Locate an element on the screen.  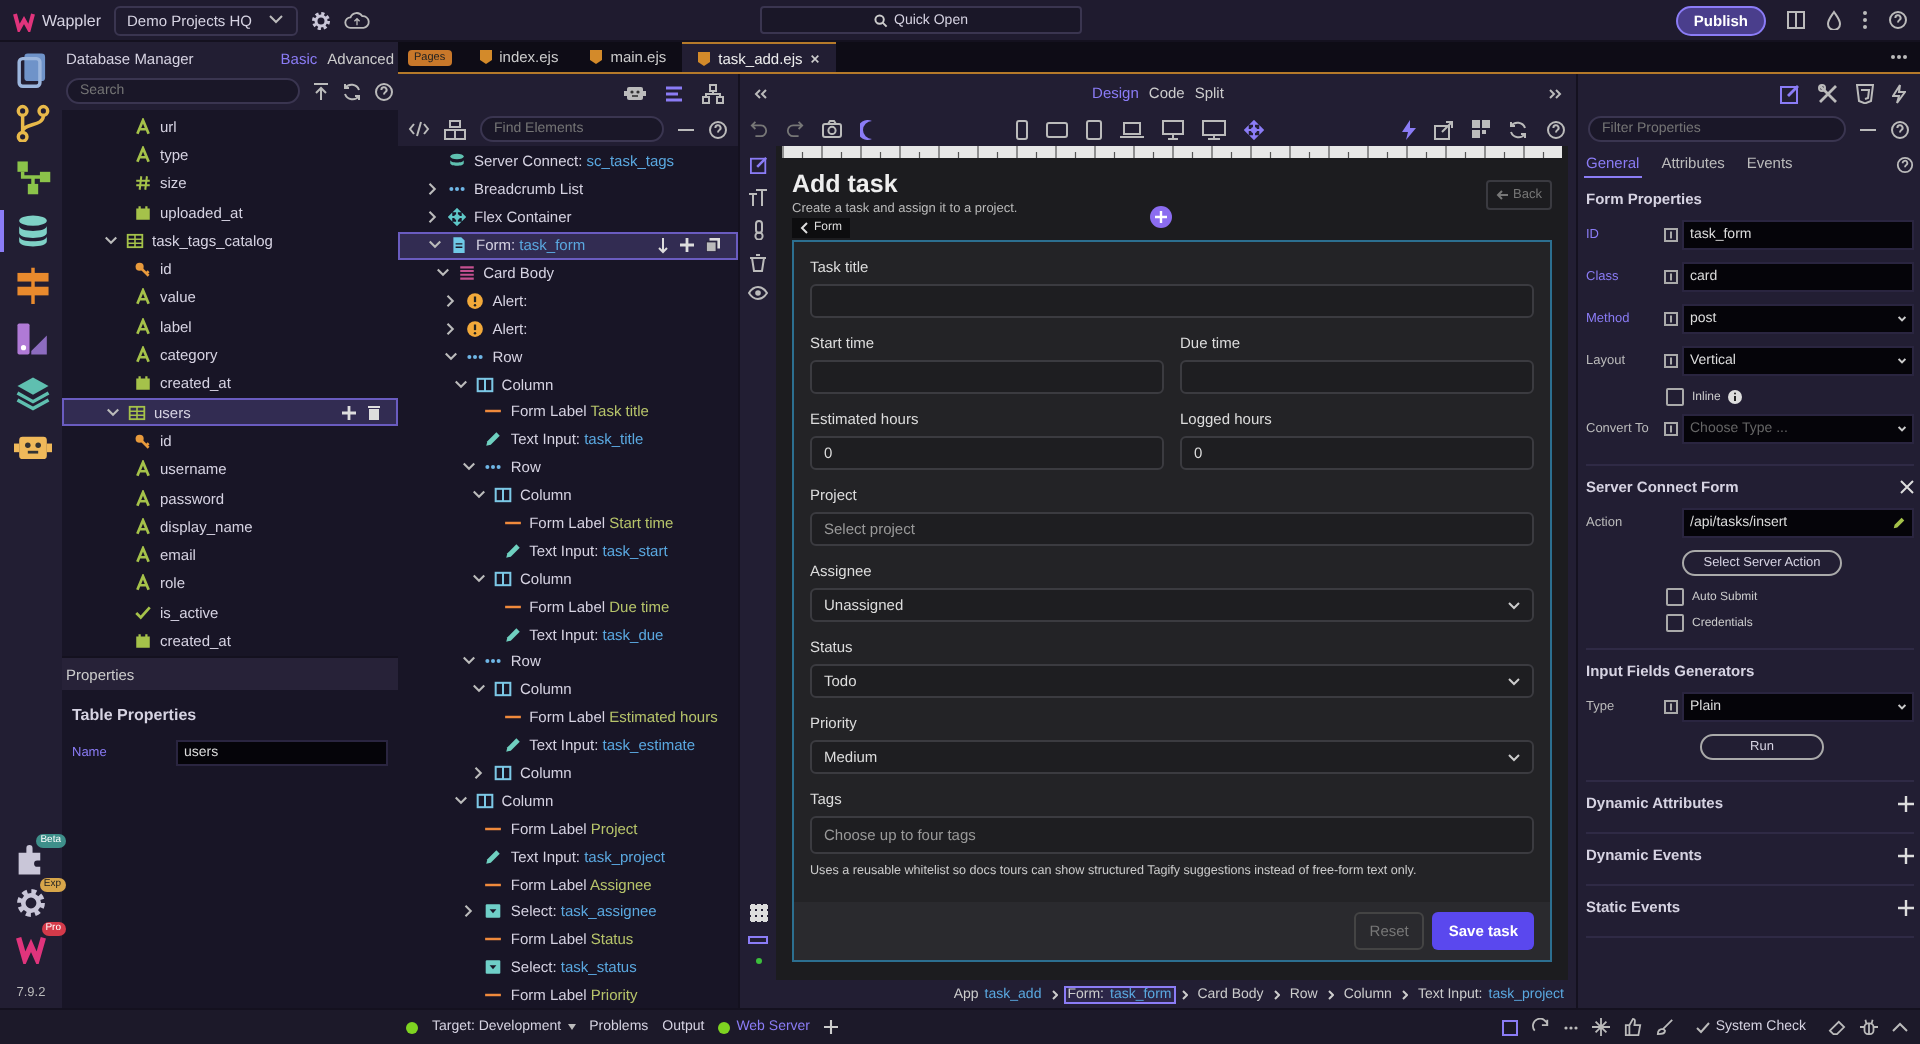
list-icon is located at coordinates (674, 93).